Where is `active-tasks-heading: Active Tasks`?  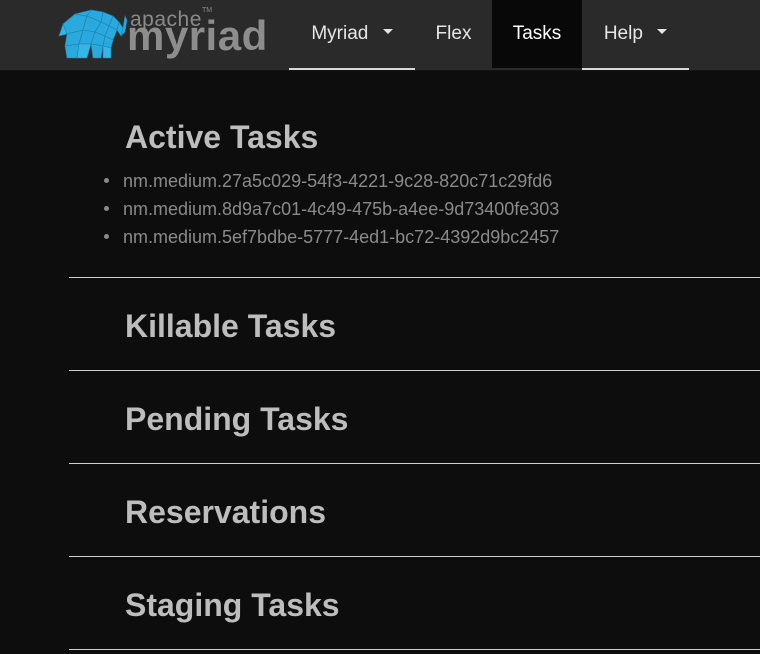
active-tasks-heading: Active Tasks is located at coordinates (222, 137).